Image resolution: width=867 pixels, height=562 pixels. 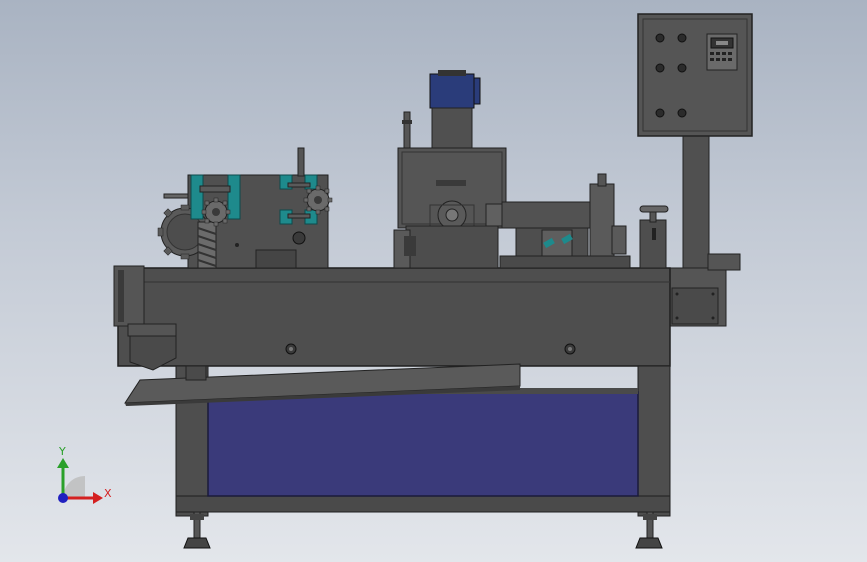 What do you see at coordinates (654, 441) in the screenshot?
I see `right-leg` at bounding box center [654, 441].